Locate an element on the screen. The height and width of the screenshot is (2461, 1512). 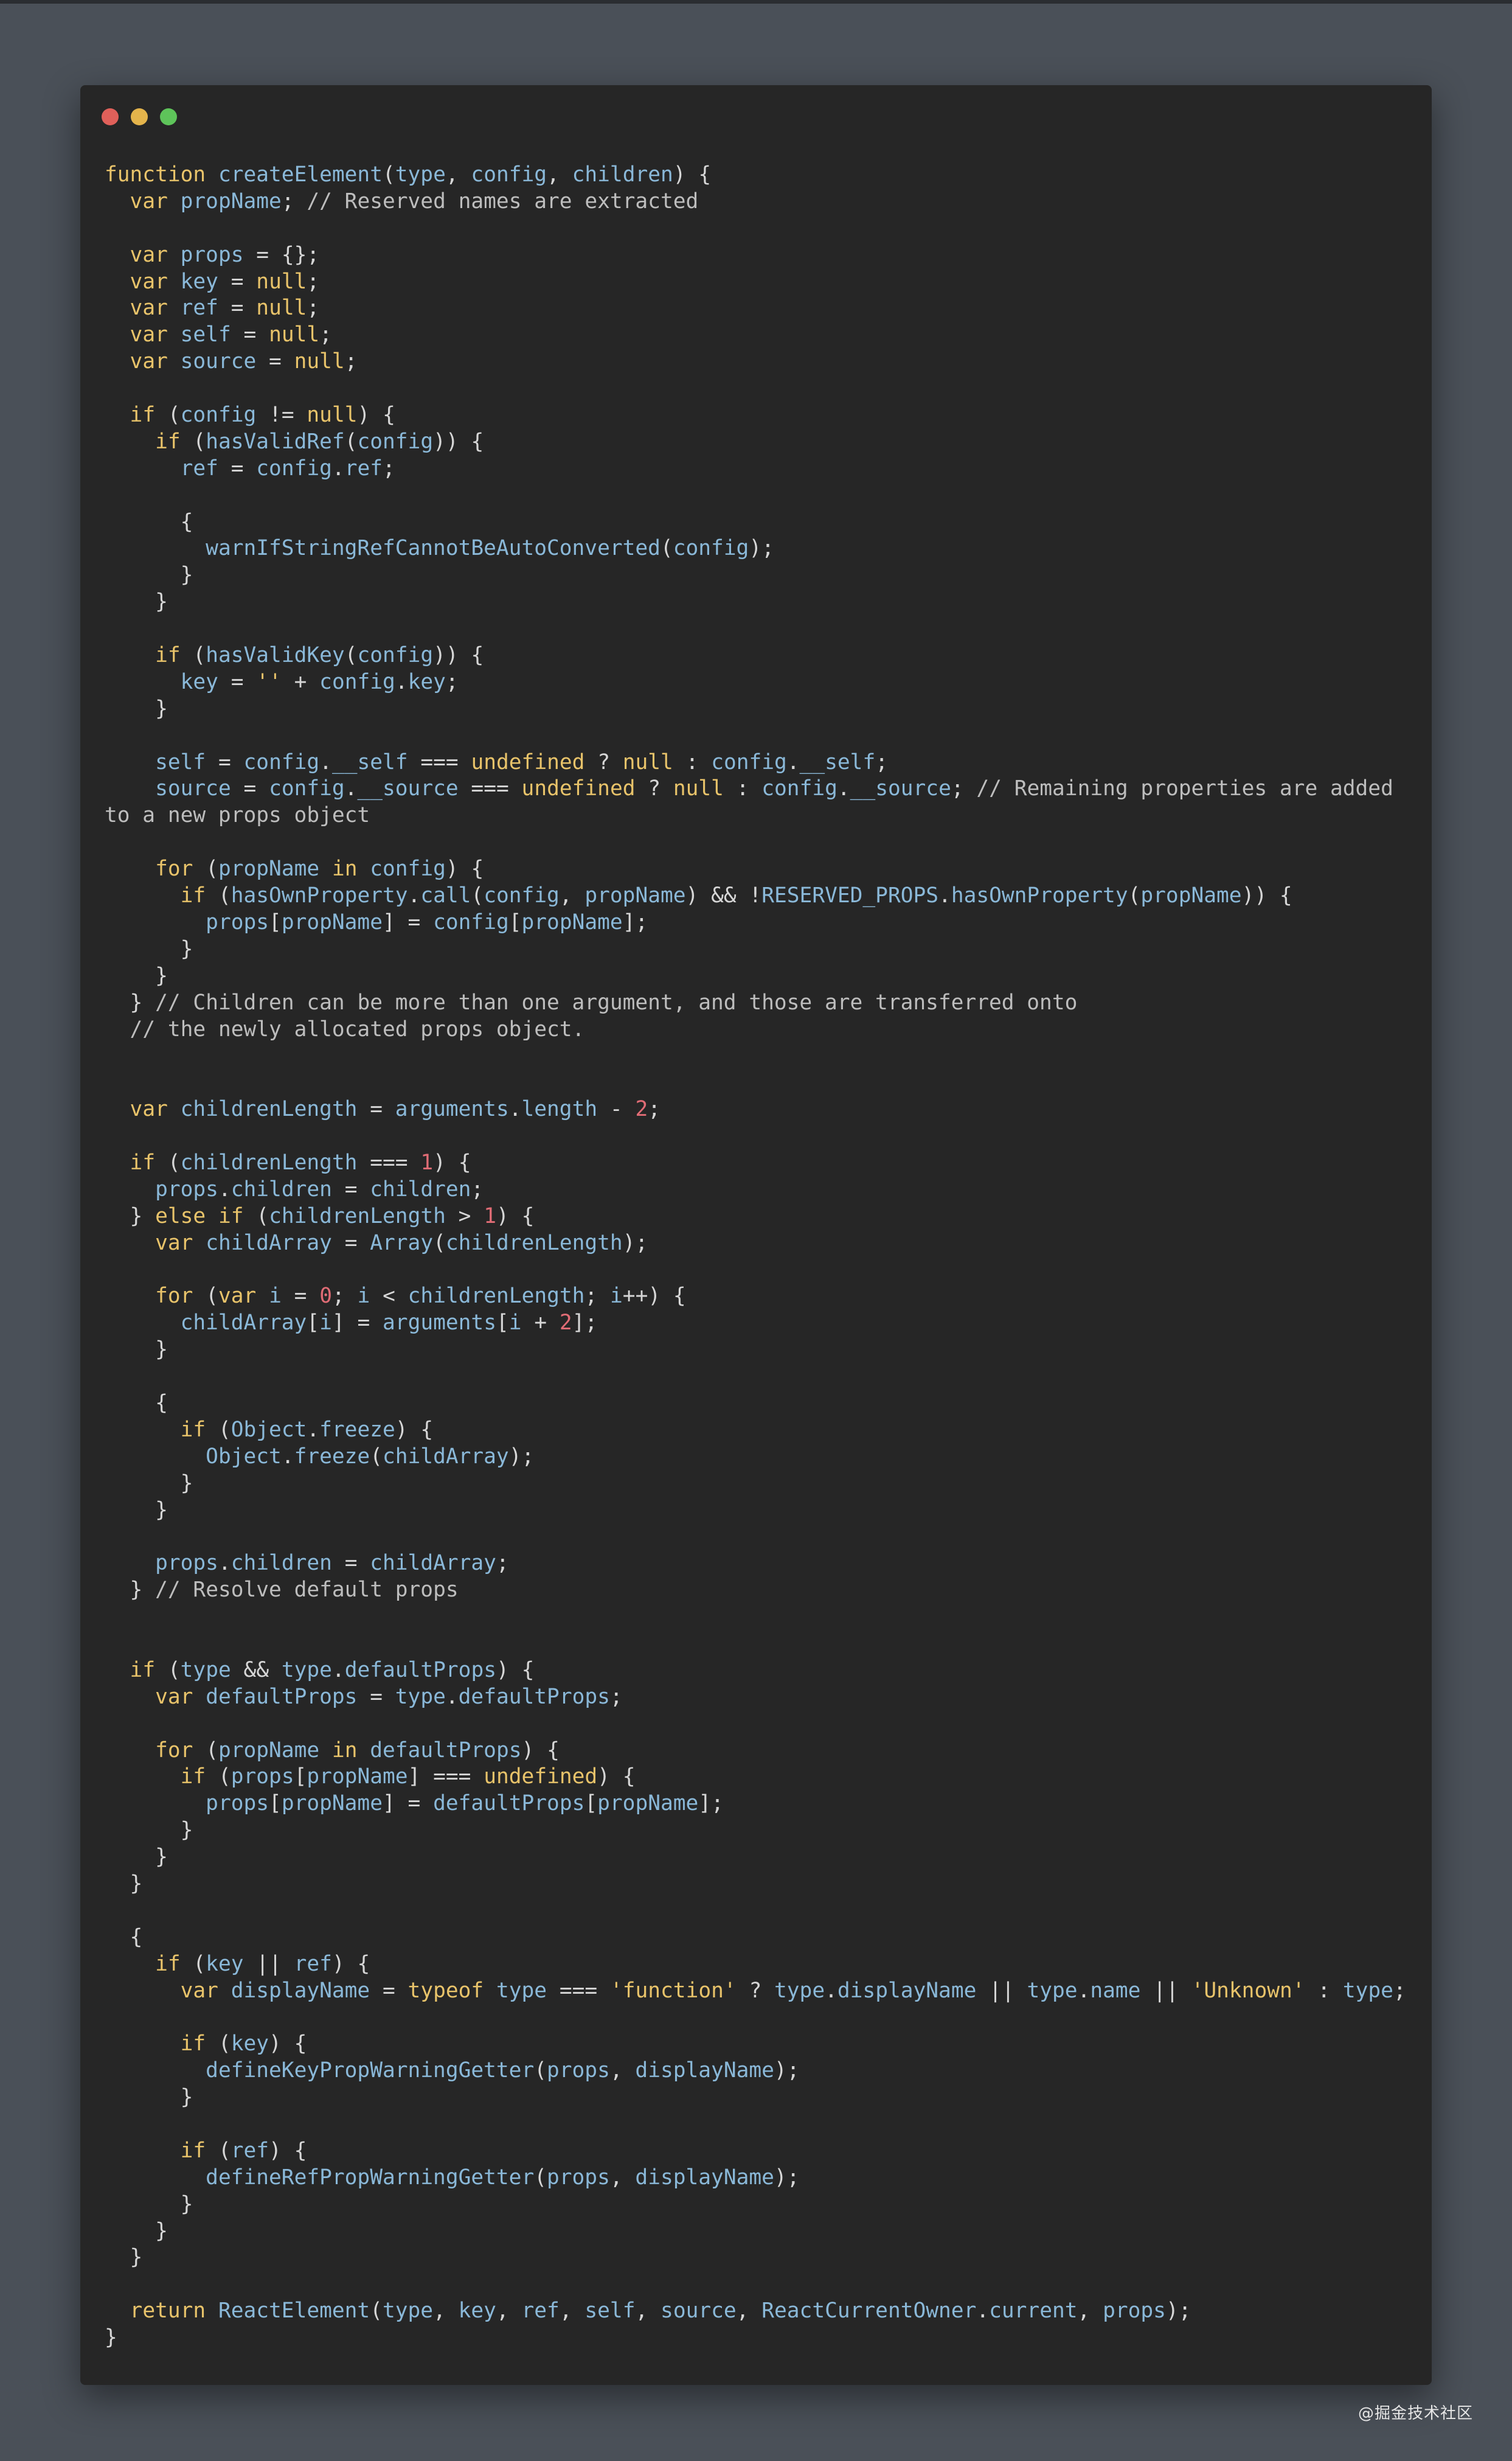
code-line: if (type && type.defaultProps) { is located at coordinates (332, 1670).